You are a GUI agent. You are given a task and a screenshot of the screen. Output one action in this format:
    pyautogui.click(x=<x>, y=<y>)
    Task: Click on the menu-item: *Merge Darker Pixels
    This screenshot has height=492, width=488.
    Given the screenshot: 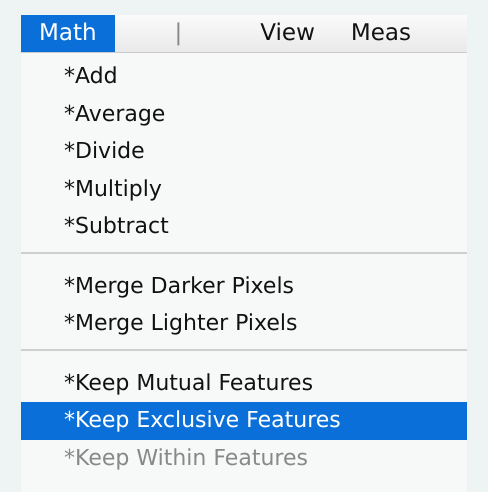 What is the action you would take?
    pyautogui.click(x=244, y=286)
    